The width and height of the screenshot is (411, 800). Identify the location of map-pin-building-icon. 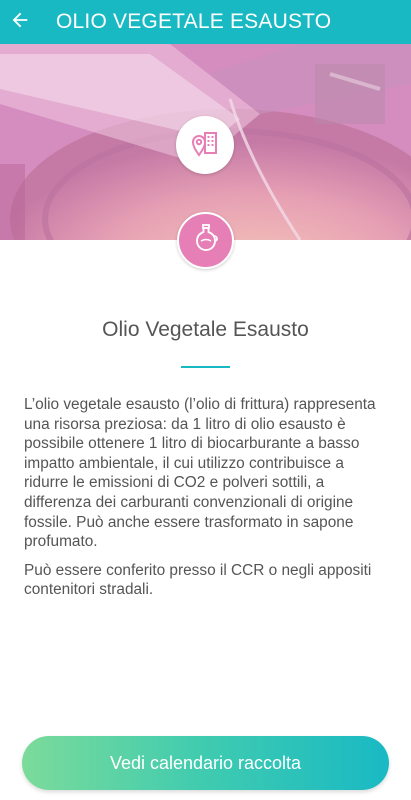
(205, 145).